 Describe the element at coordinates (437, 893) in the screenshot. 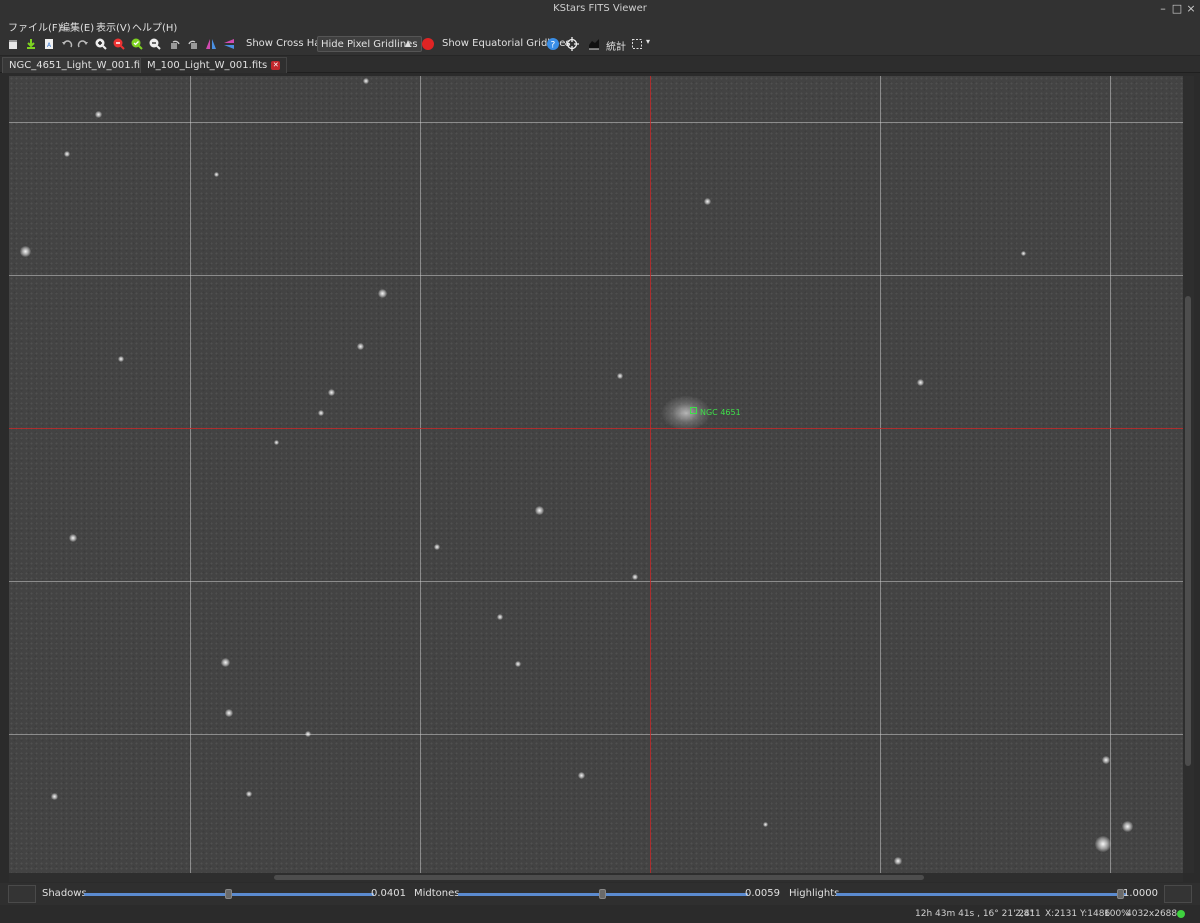

I see `midtones-label: Midtones` at that location.